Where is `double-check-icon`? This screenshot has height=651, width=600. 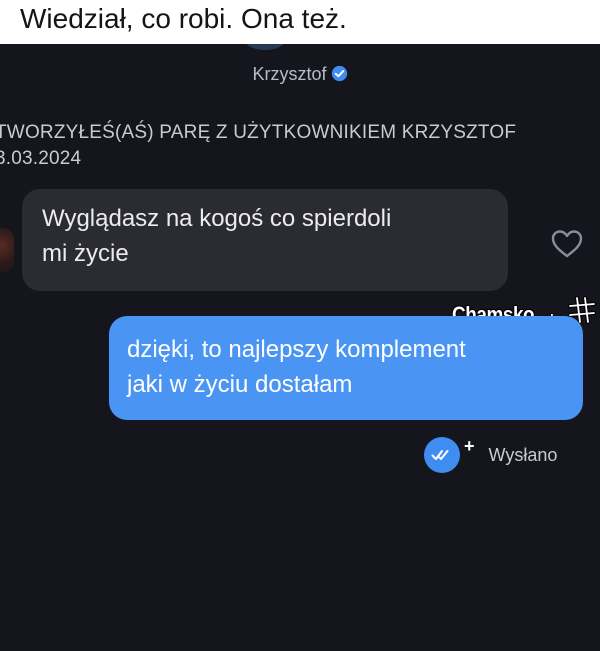 double-check-icon is located at coordinates (442, 455).